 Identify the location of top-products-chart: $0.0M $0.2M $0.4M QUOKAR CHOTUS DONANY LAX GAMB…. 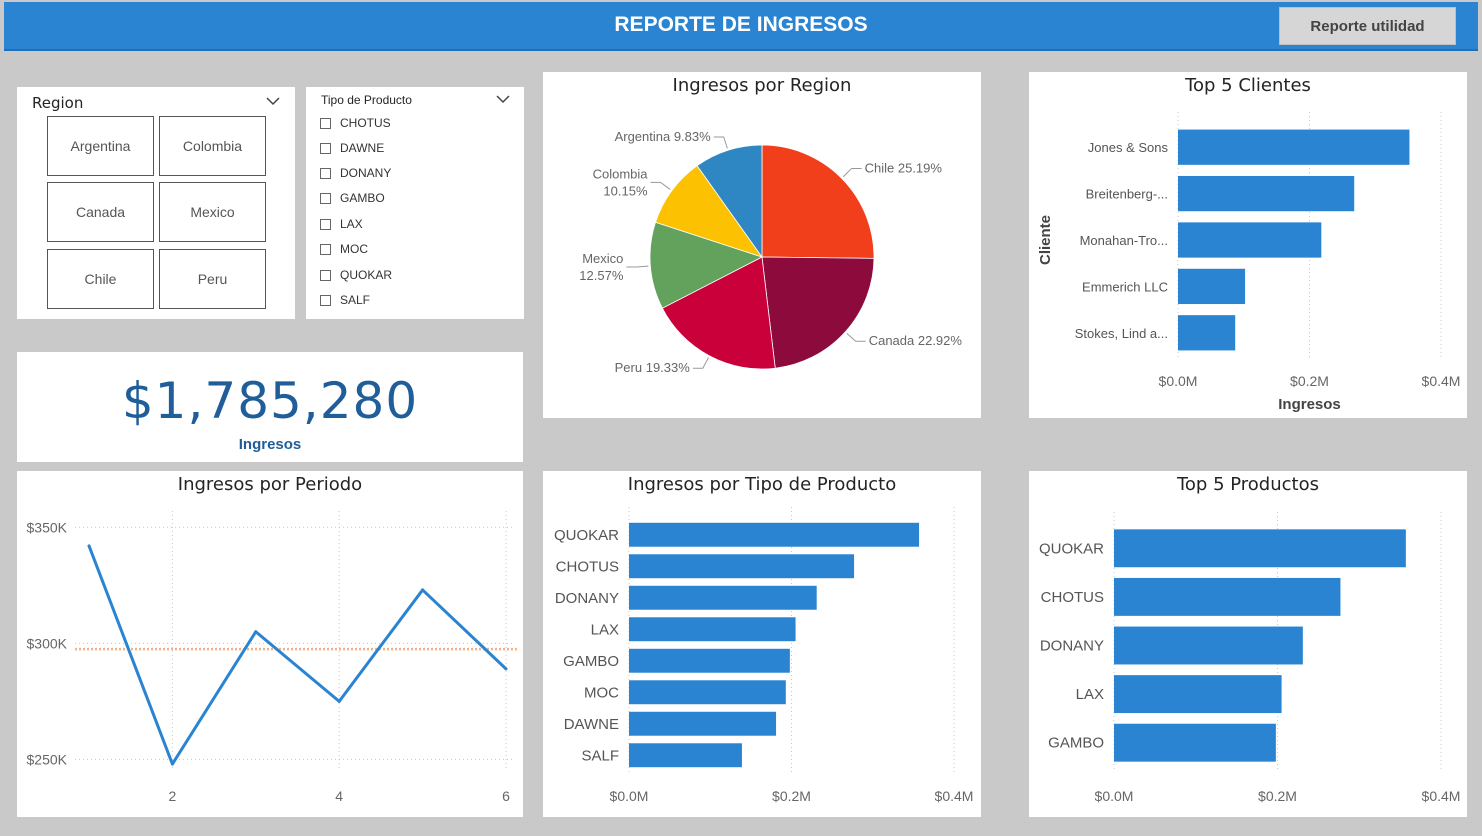
(1250, 658).